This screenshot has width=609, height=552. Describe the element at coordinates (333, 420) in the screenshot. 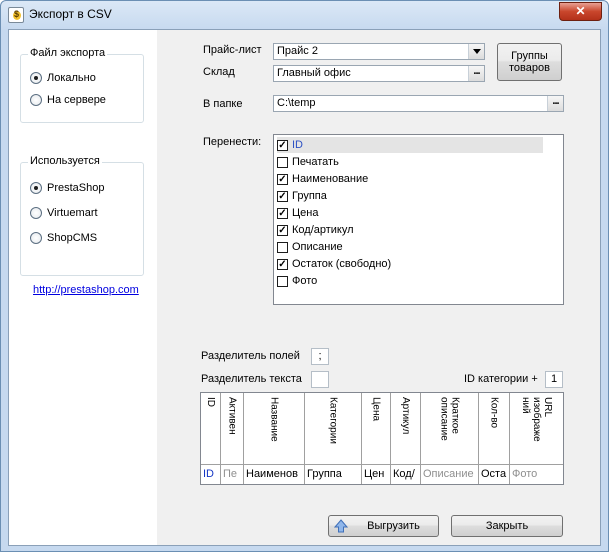

I see `column-header-label: Категории` at that location.